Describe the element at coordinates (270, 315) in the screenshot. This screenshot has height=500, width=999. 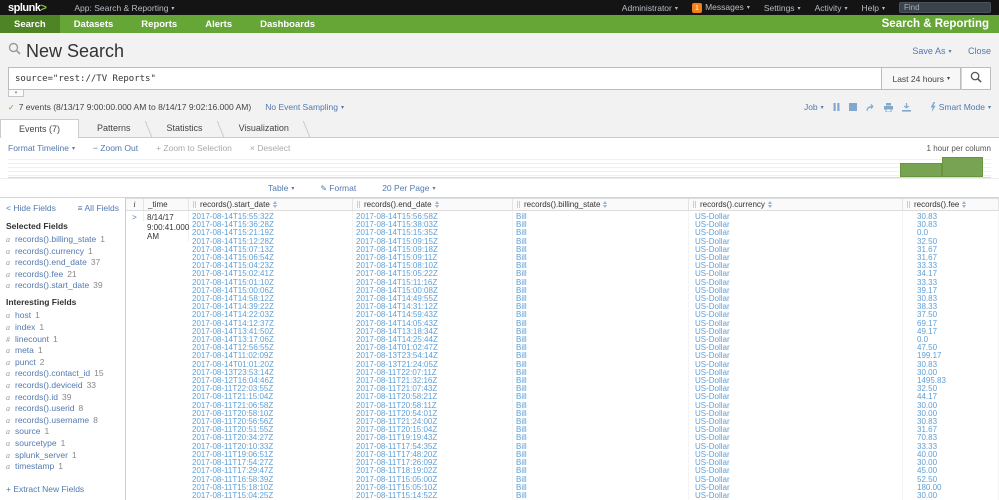
I see `start-date-value: 2017-08-14T14:22:03Z` at that location.